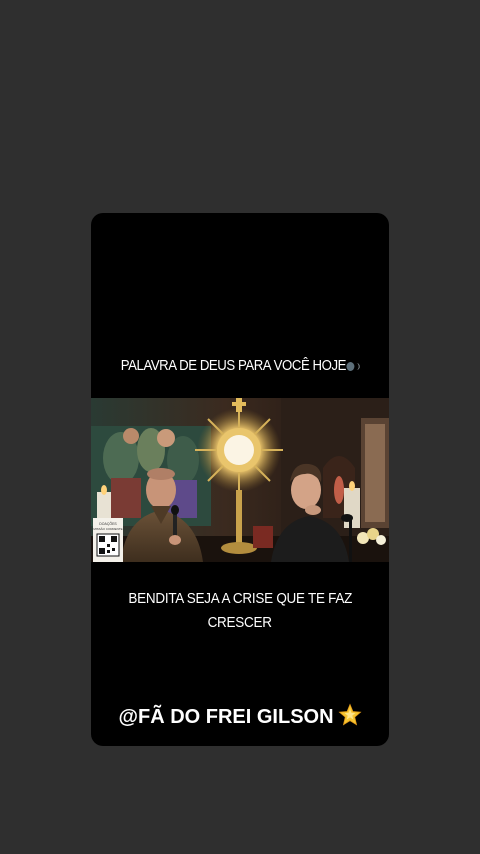 This screenshot has width=480, height=854. What do you see at coordinates (350, 714) in the screenshot?
I see `glowing-star-icon` at bounding box center [350, 714].